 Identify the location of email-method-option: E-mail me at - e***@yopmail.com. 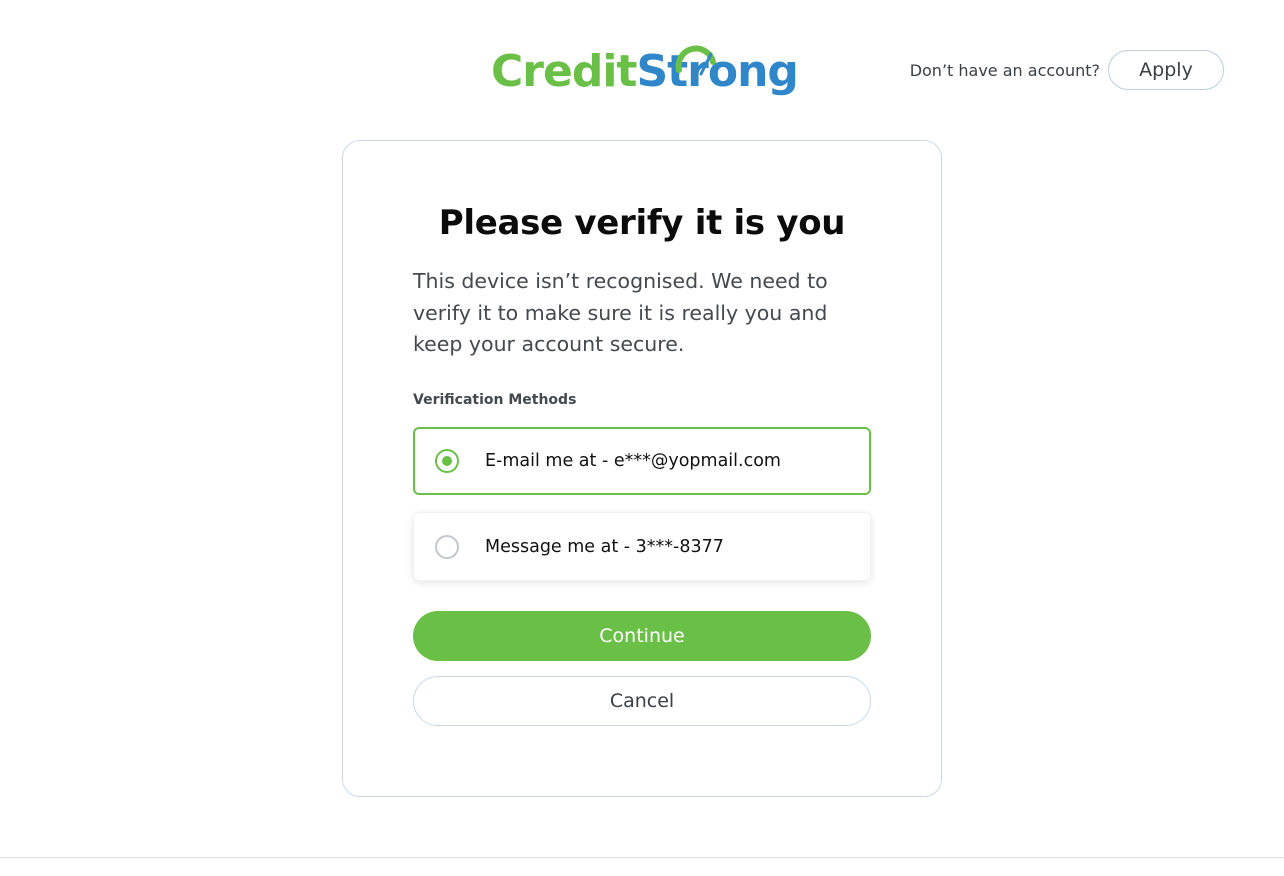
(642, 461).